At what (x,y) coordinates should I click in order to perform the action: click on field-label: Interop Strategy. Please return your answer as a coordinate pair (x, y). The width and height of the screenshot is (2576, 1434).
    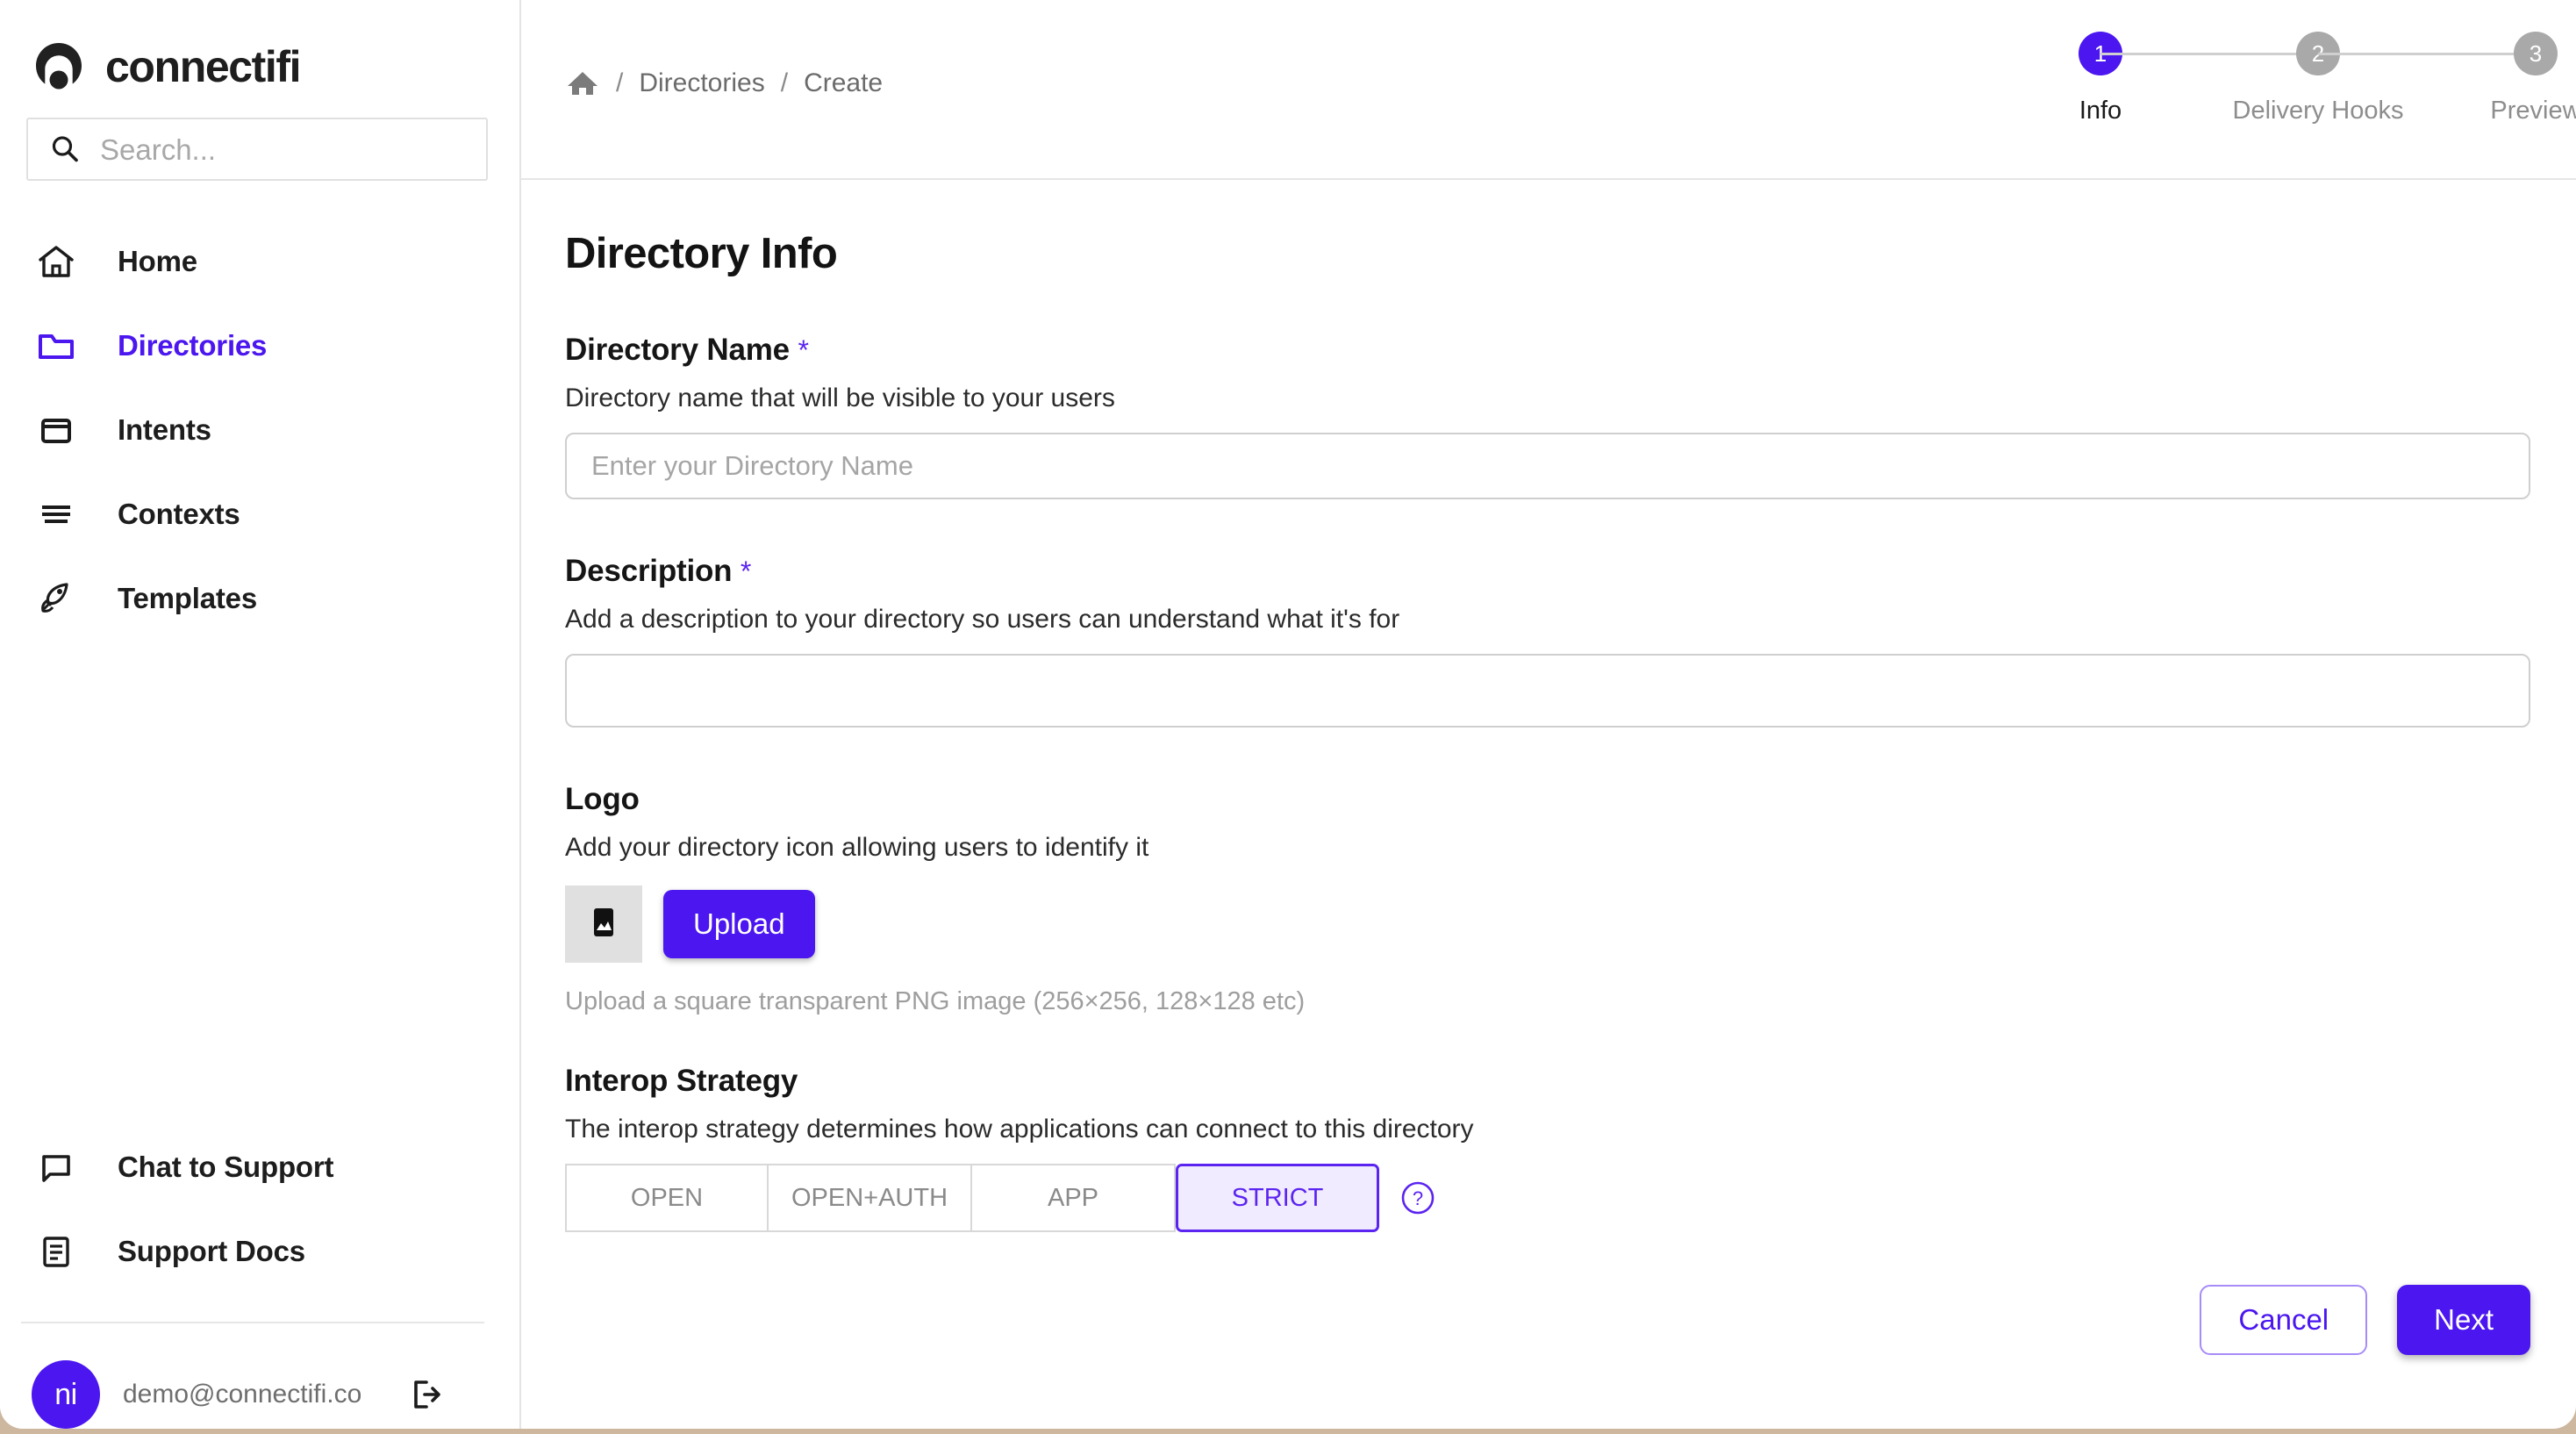
    Looking at the image, I should click on (681, 1081).